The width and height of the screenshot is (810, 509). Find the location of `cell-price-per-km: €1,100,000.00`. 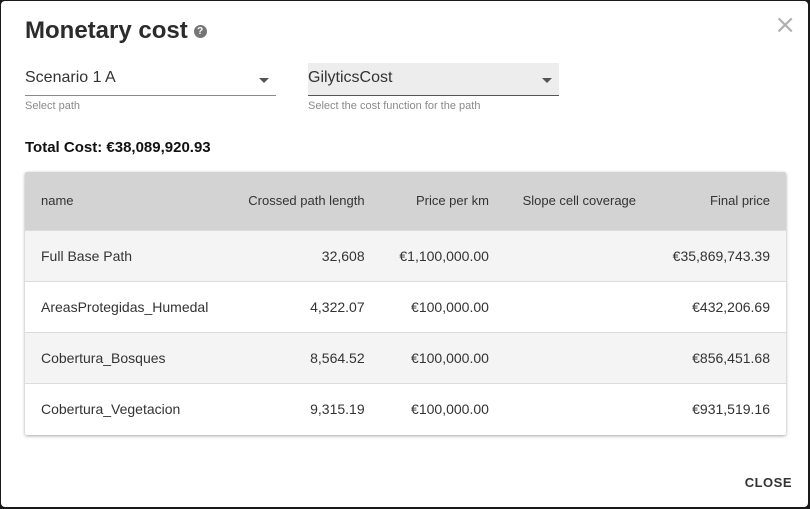

cell-price-per-km: €1,100,000.00 is located at coordinates (444, 255).